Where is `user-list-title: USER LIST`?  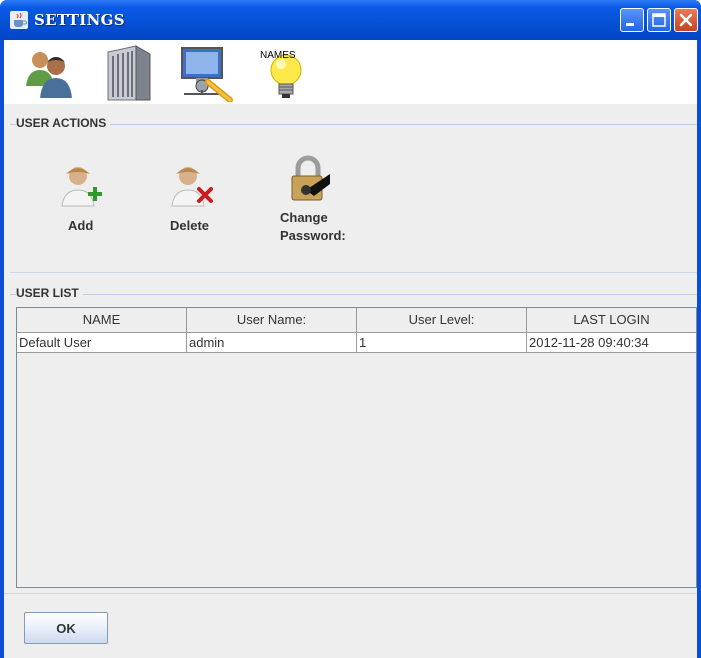 user-list-title: USER LIST is located at coordinates (49, 293).